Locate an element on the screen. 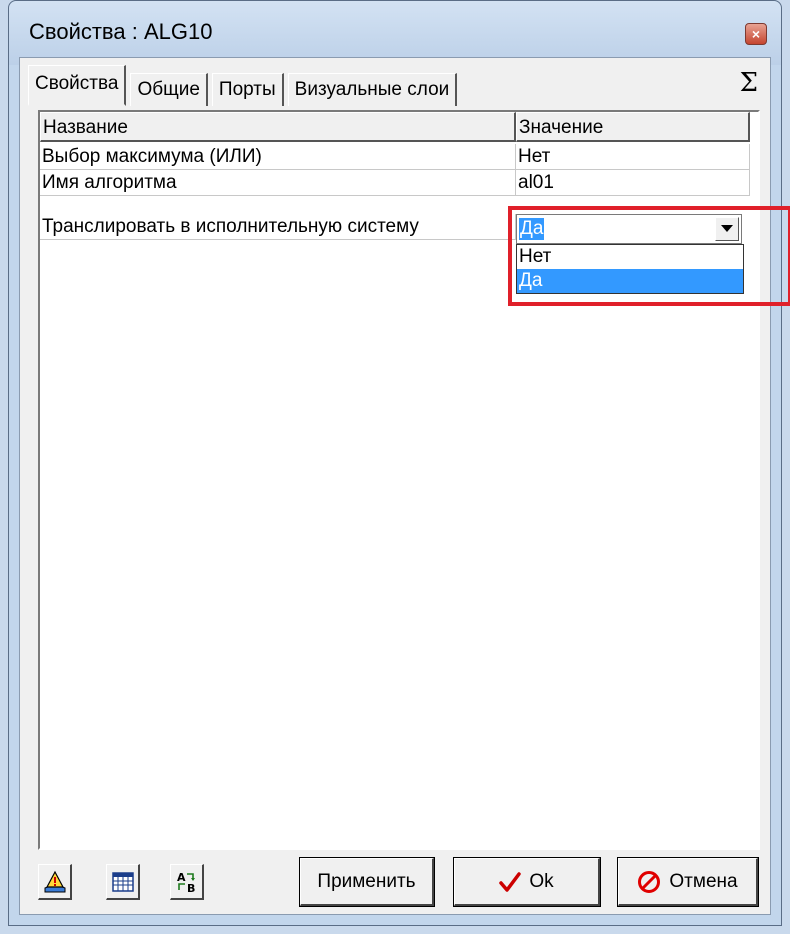 Image resolution: width=790 pixels, height=934 pixels. dropdown-list: Нет Да is located at coordinates (630, 269).